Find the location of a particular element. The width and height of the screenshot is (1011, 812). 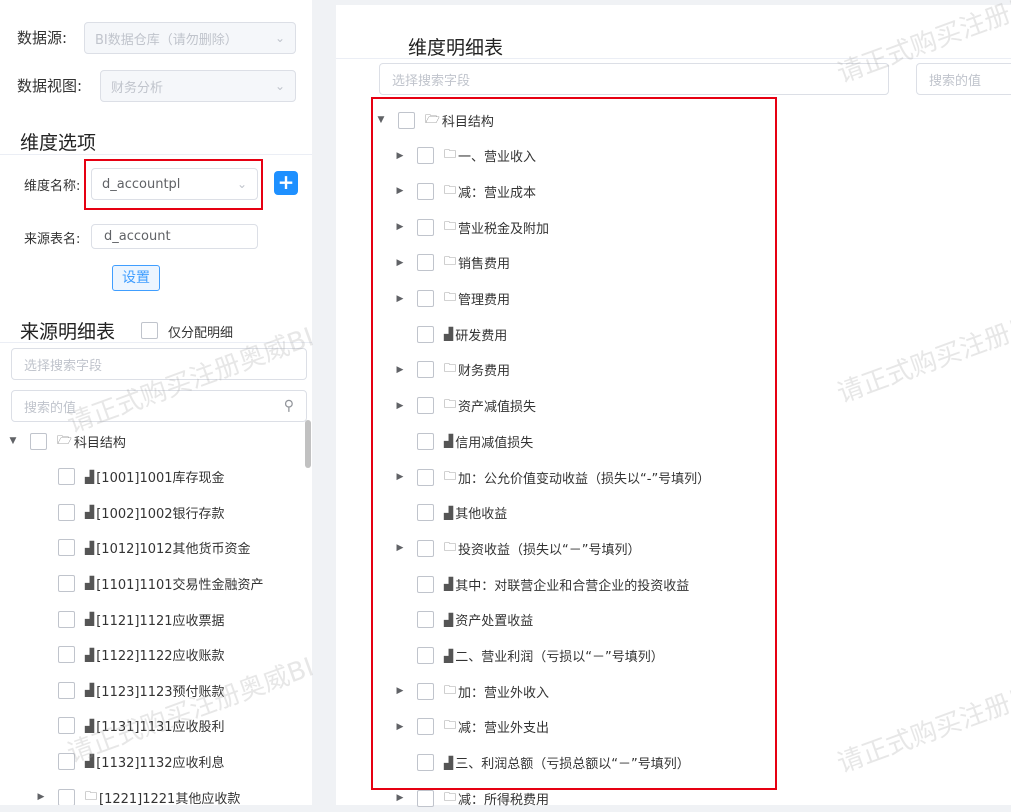

tree-node: ▶ 🗀 营业税金及附加 is located at coordinates (471, 227).